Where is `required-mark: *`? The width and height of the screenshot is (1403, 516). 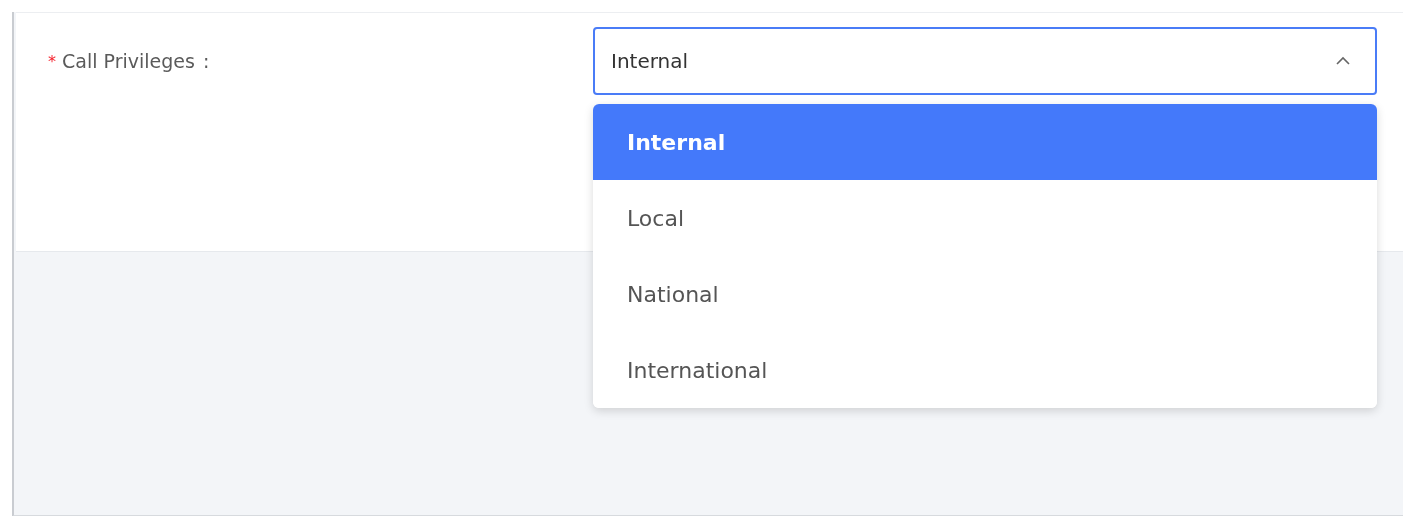
required-mark: * is located at coordinates (52, 61).